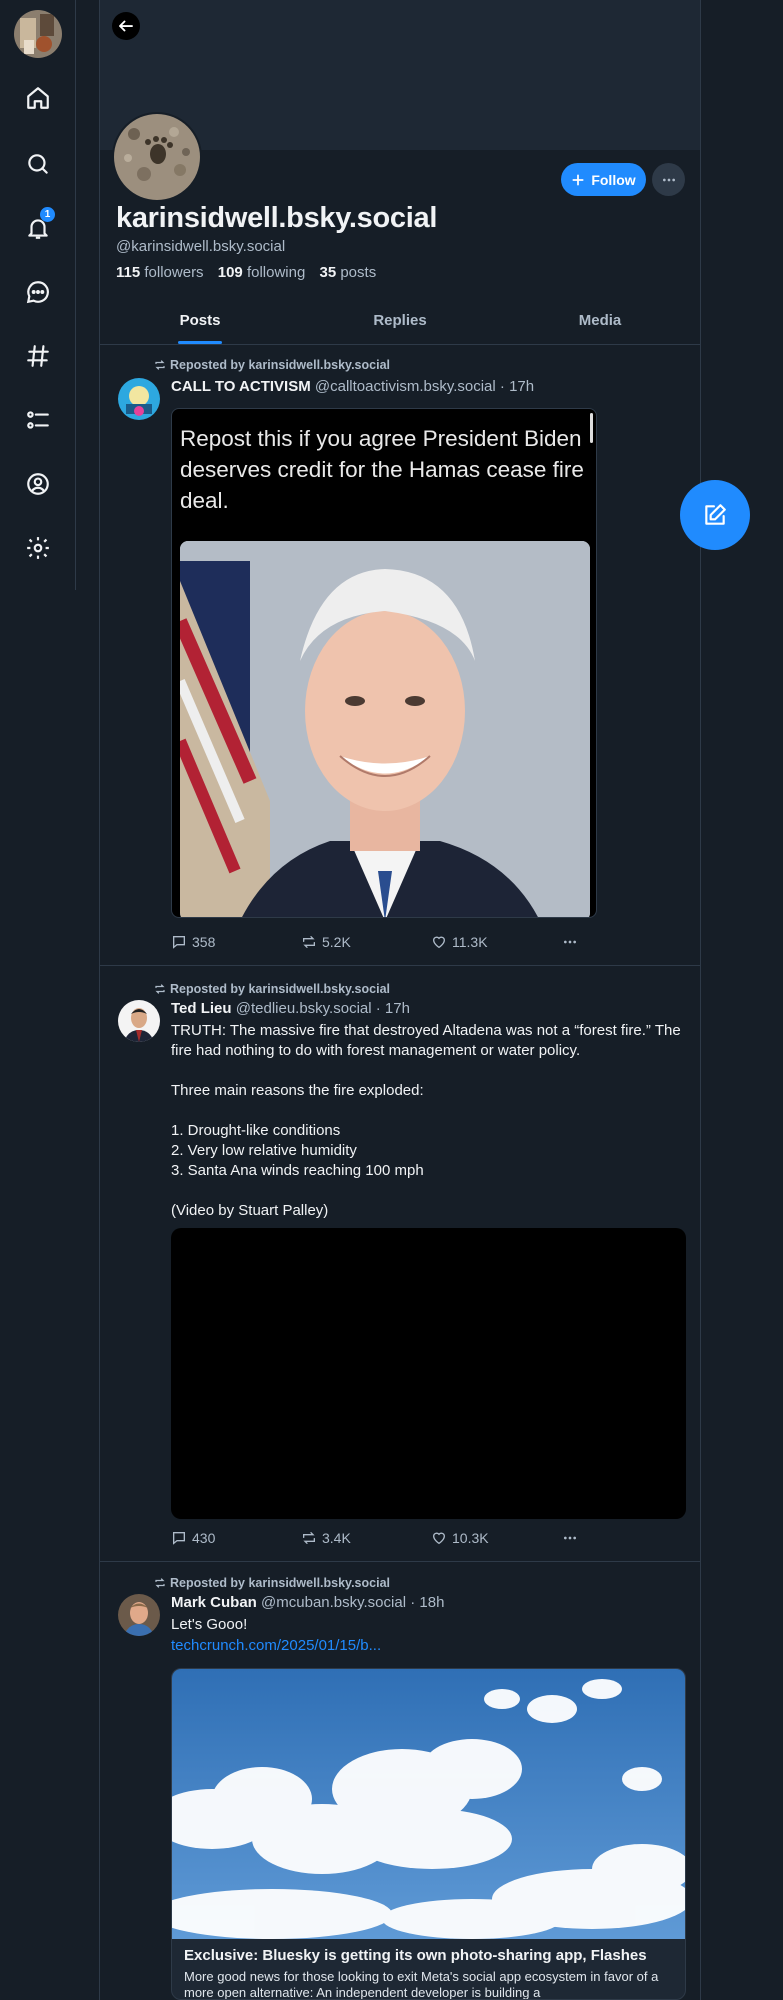  What do you see at coordinates (304, 1008) in the screenshot?
I see `author-handle: @tedlieu.bsky.social` at bounding box center [304, 1008].